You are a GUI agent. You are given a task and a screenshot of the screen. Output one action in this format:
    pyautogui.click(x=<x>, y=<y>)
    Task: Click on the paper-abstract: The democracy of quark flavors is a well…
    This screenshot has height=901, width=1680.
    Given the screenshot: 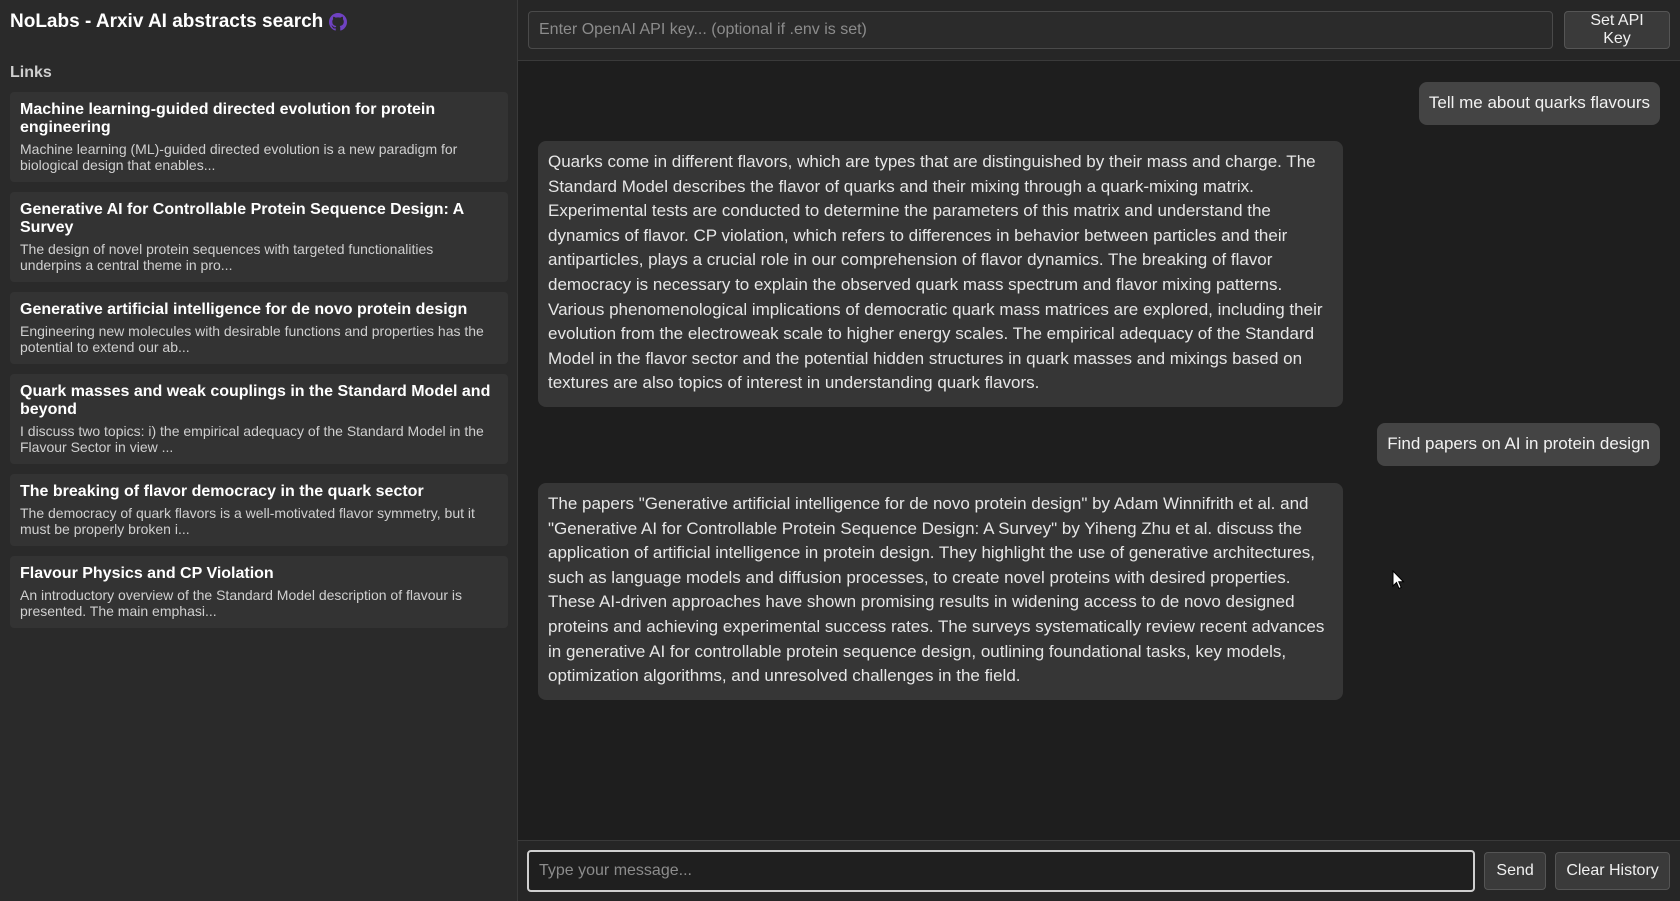 What is the action you would take?
    pyautogui.click(x=247, y=521)
    